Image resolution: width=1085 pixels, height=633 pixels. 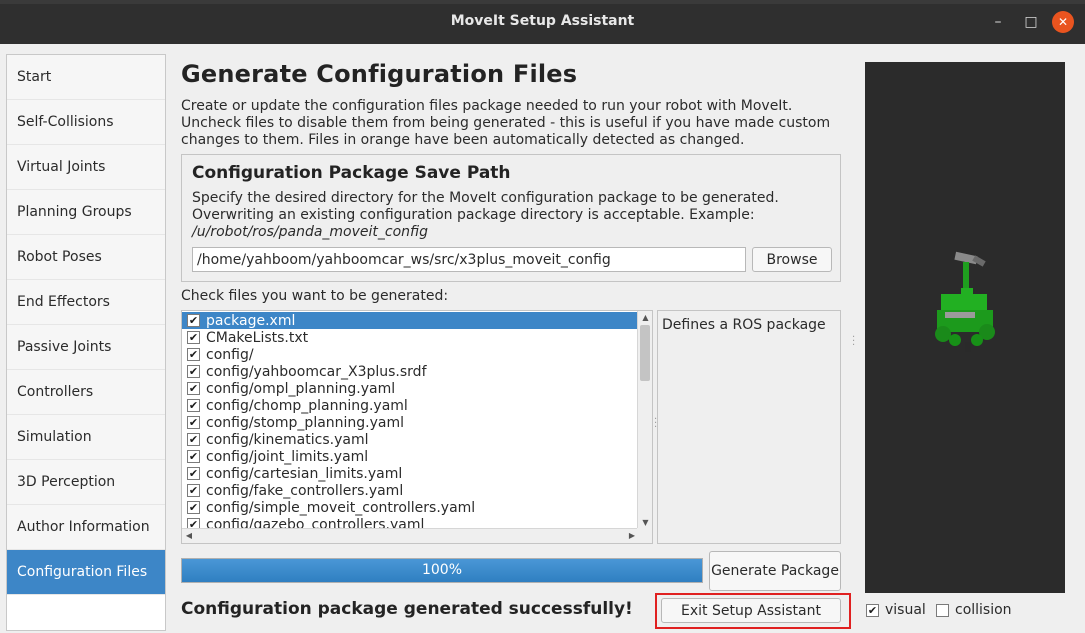 I want to click on list-item: ✔ package.xml, so click(x=410, y=320).